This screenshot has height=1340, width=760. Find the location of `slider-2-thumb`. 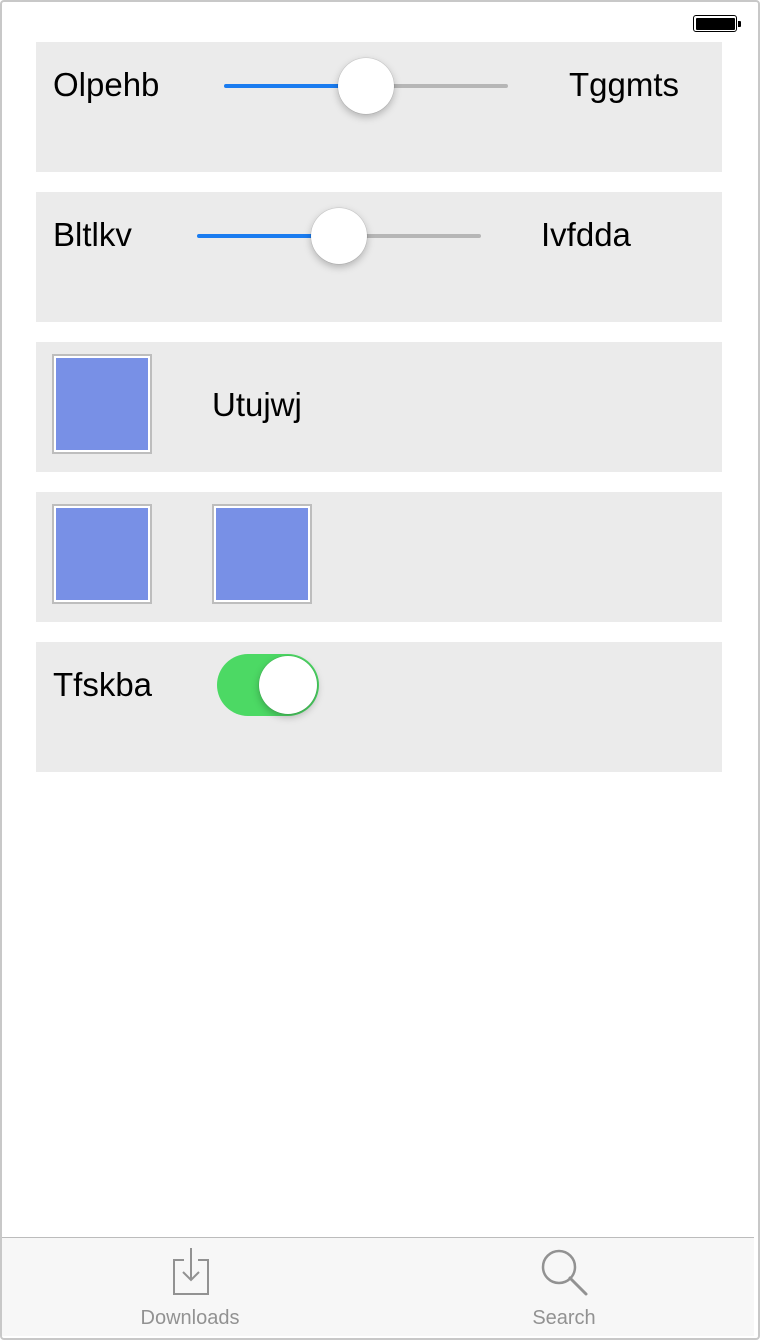

slider-2-thumb is located at coordinates (339, 236).